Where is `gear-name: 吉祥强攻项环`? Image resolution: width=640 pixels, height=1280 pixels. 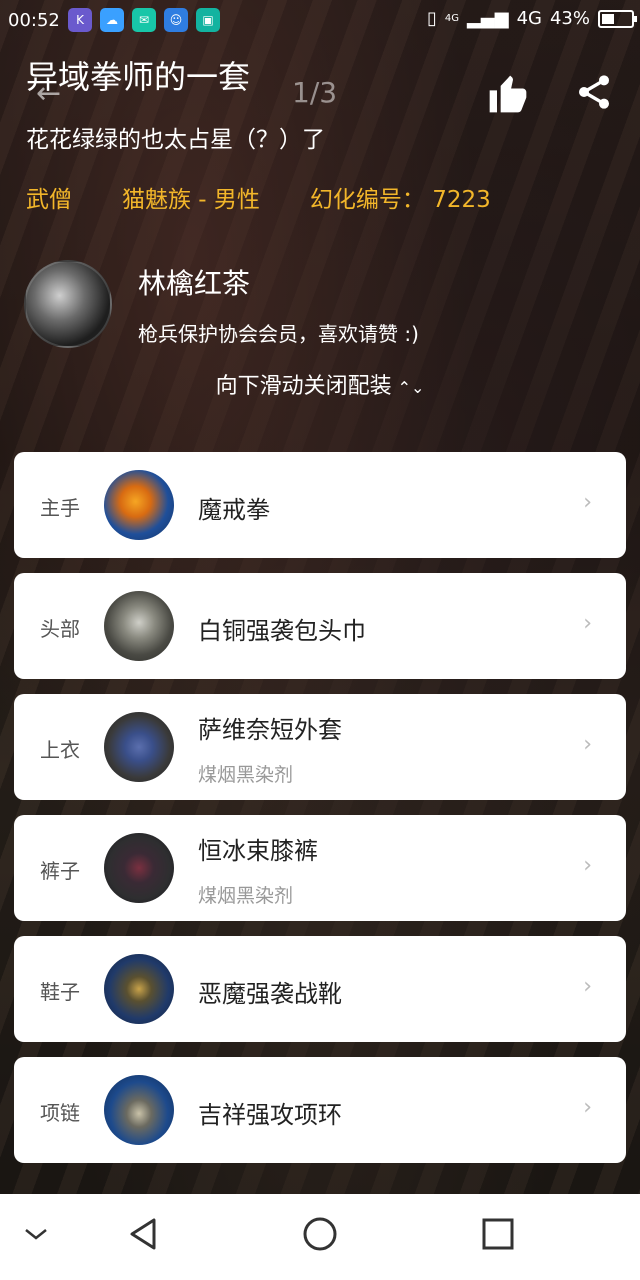
gear-name: 吉祥强攻项环 is located at coordinates (270, 1115).